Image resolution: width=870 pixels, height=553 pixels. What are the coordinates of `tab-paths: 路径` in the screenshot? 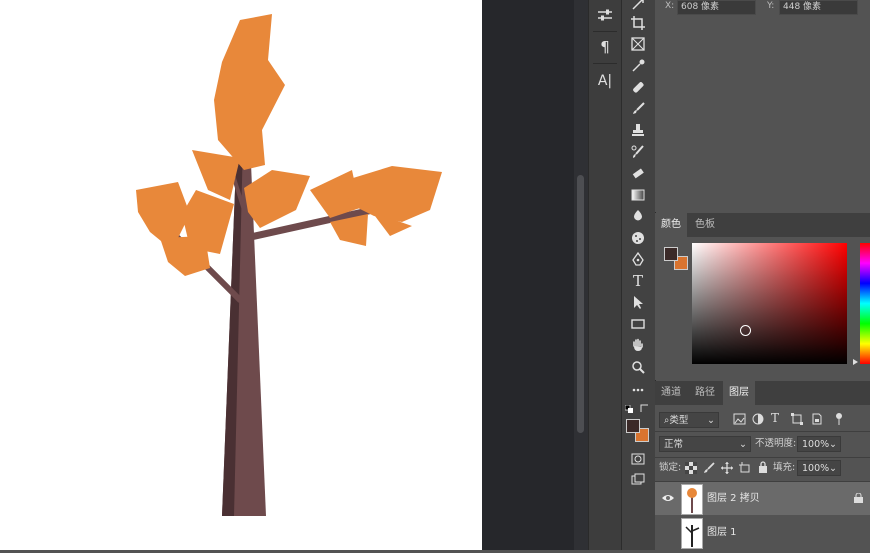 It's located at (705, 393).